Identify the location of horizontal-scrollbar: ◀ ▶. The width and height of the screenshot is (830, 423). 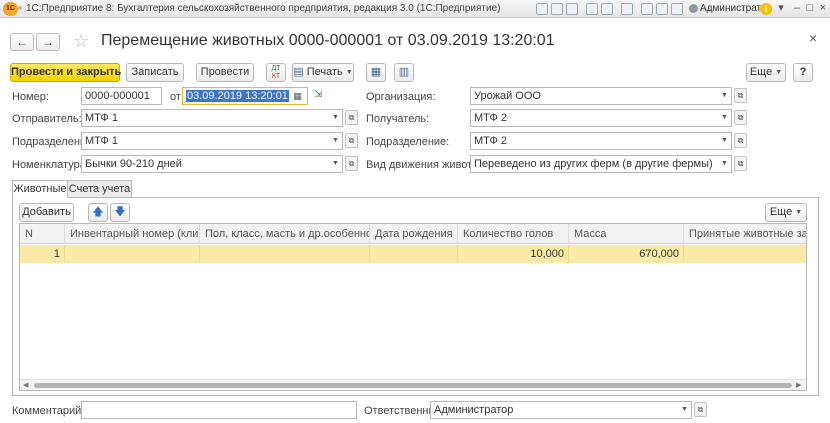
(413, 384).